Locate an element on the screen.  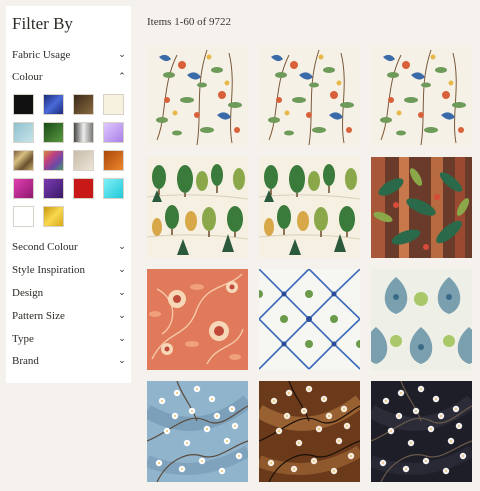
filter-pattern-size: Pattern Size ⌄ is located at coordinates (69, 316).